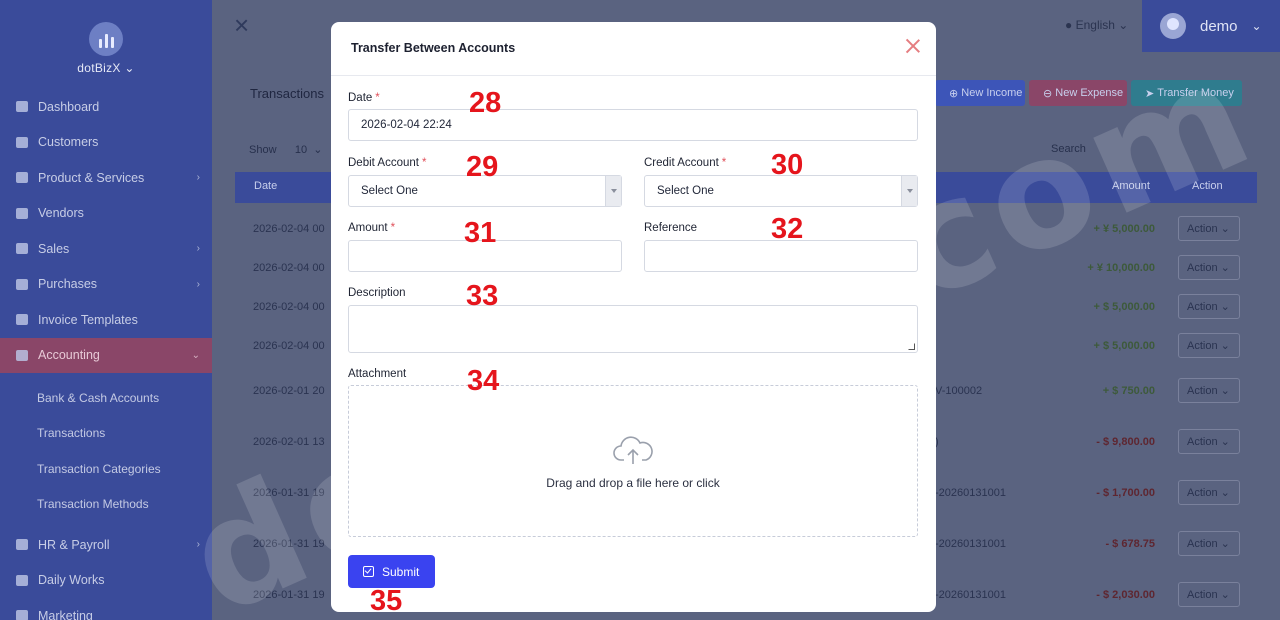 The width and height of the screenshot is (1280, 620). What do you see at coordinates (372, 228) in the screenshot?
I see `amount-label: Amount *` at bounding box center [372, 228].